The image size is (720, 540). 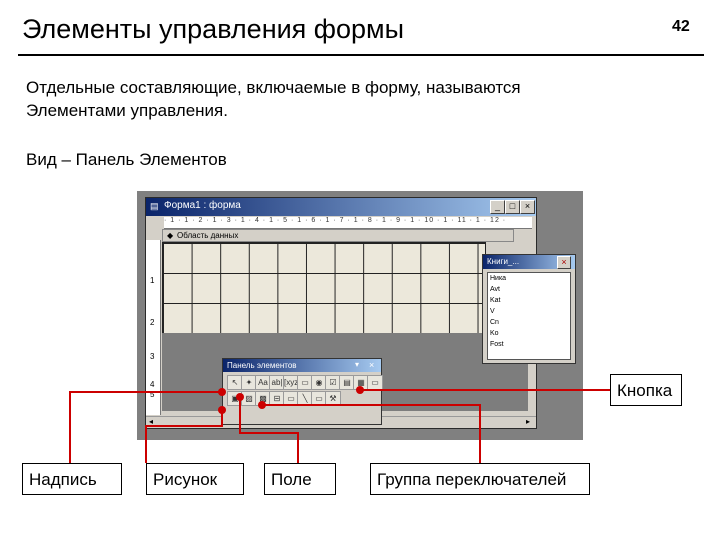 I want to click on callout-field: Поле, so click(x=300, y=479).